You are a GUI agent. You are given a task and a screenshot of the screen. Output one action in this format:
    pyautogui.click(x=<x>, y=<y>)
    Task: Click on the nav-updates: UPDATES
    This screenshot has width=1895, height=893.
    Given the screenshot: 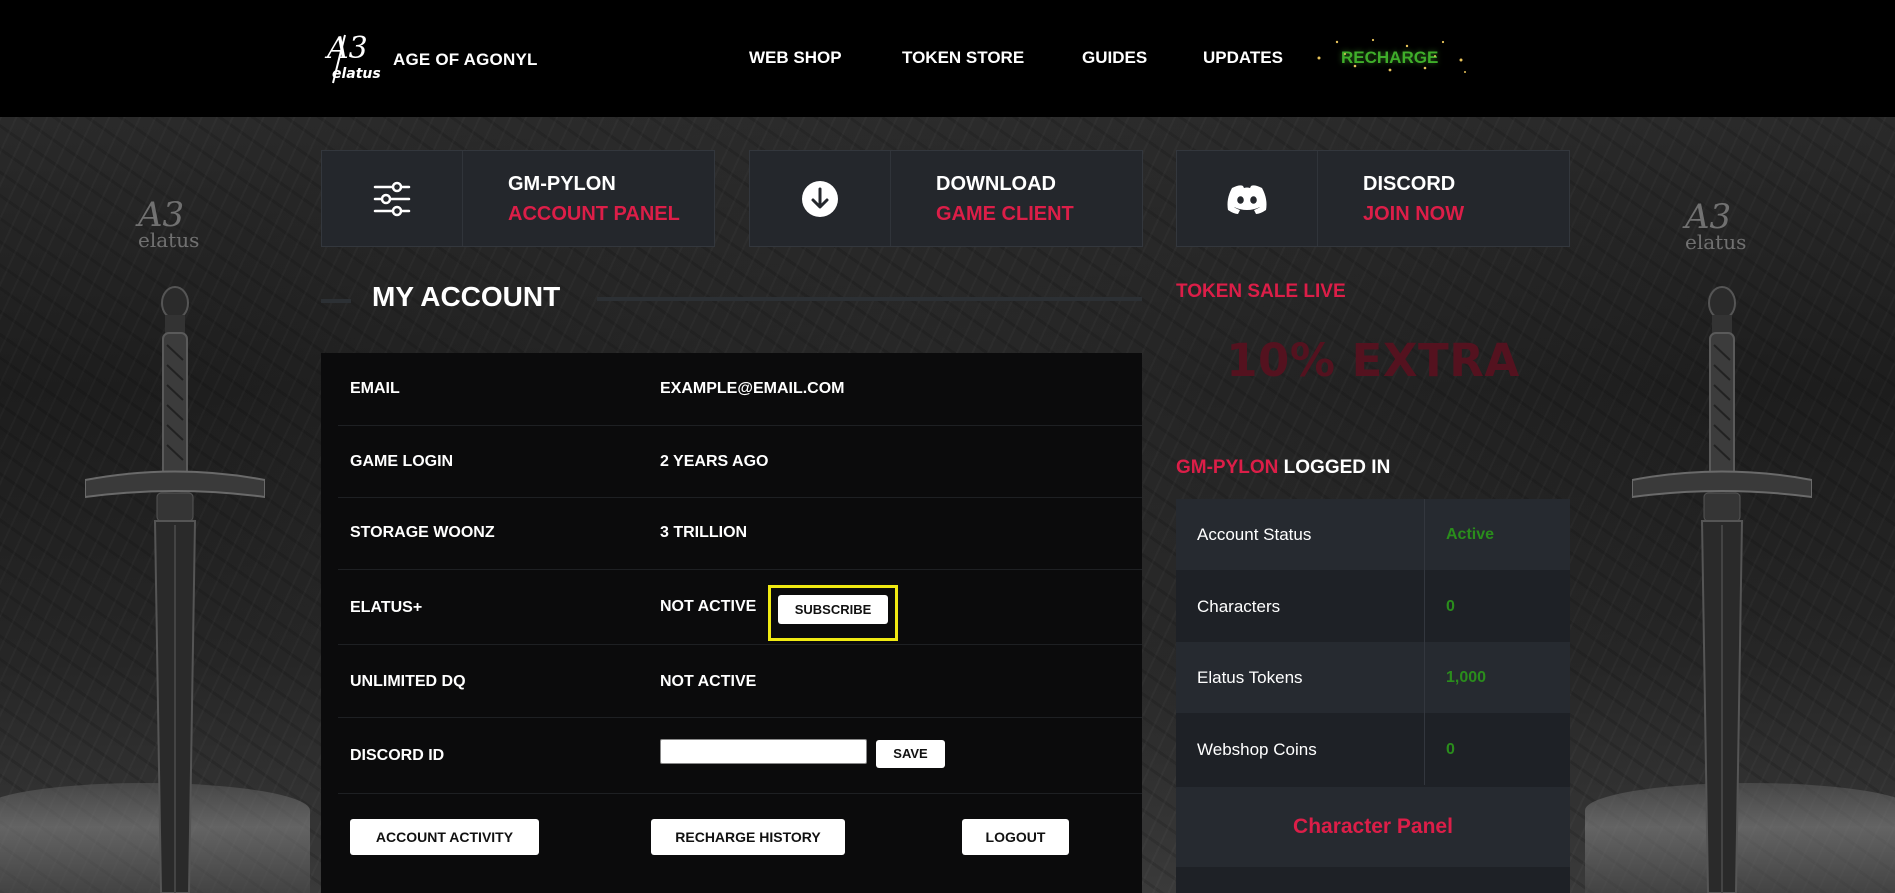 What is the action you would take?
    pyautogui.click(x=1243, y=58)
    